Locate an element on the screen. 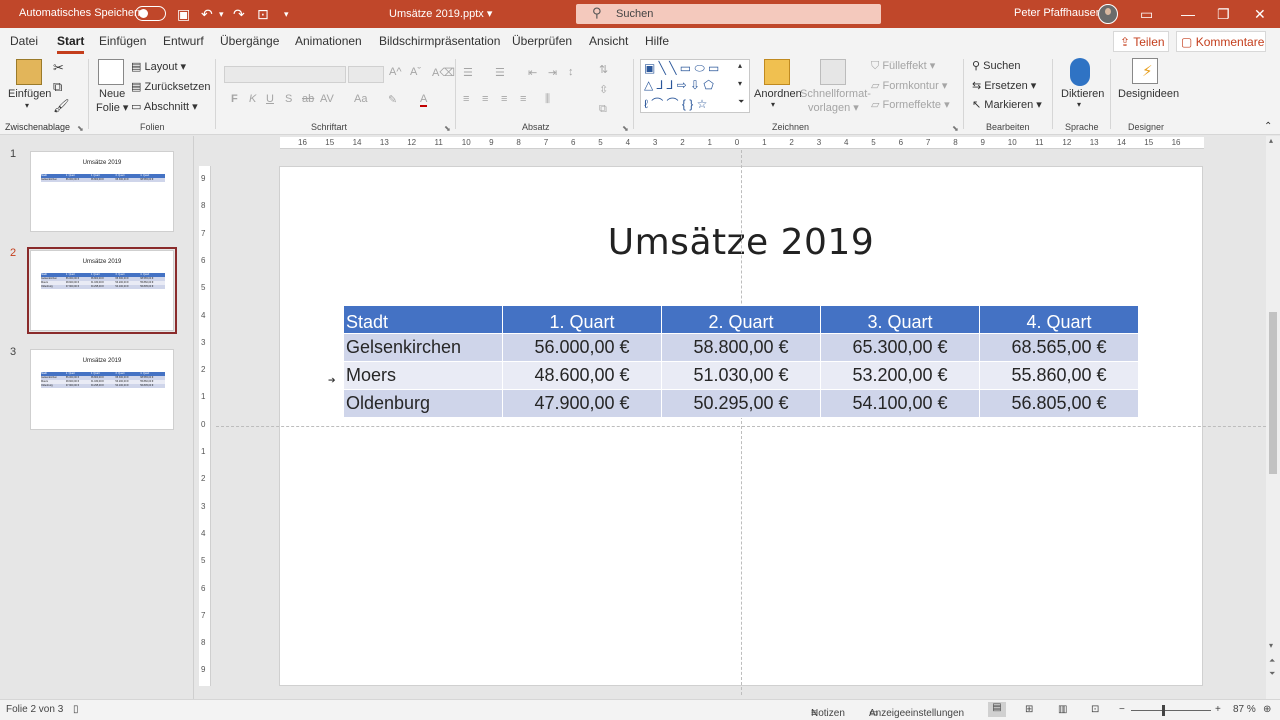  grow-font-icon: A^ is located at coordinates (395, 72).